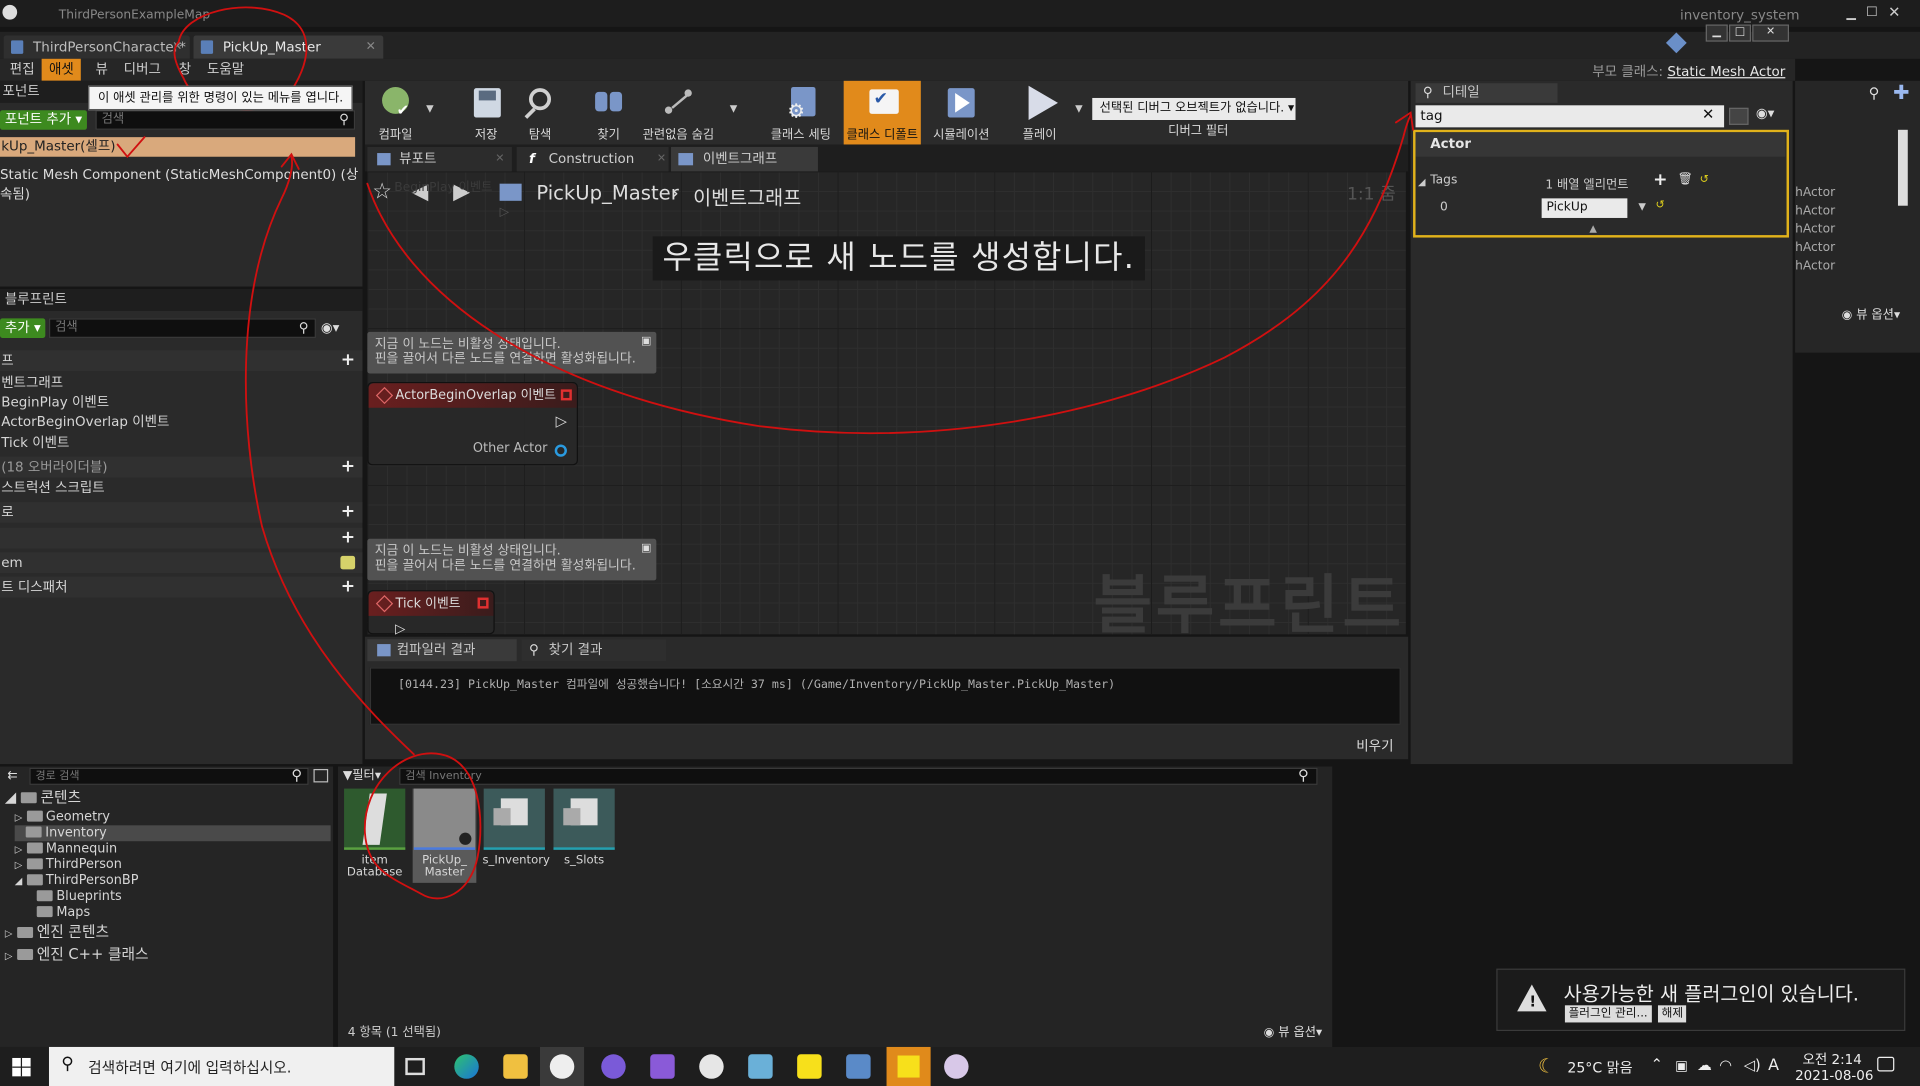 Image resolution: width=1920 pixels, height=1086 pixels. I want to click on grid-view-icon, so click(1738, 116).